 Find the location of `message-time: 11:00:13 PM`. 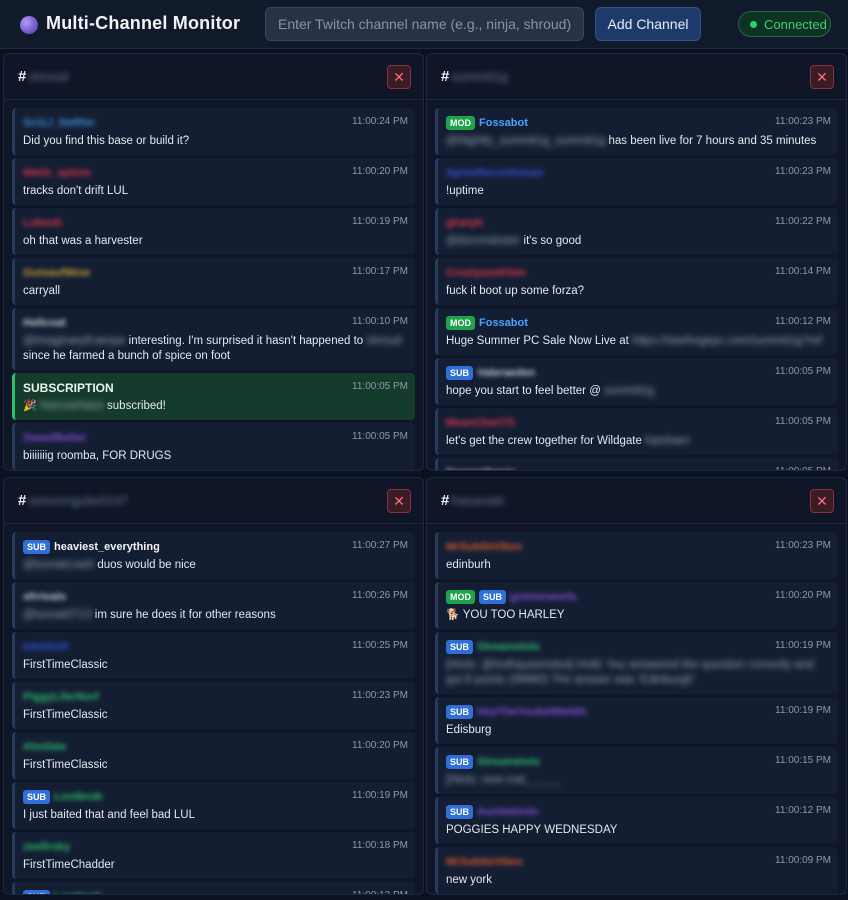

message-time: 11:00:13 PM is located at coordinates (380, 892).